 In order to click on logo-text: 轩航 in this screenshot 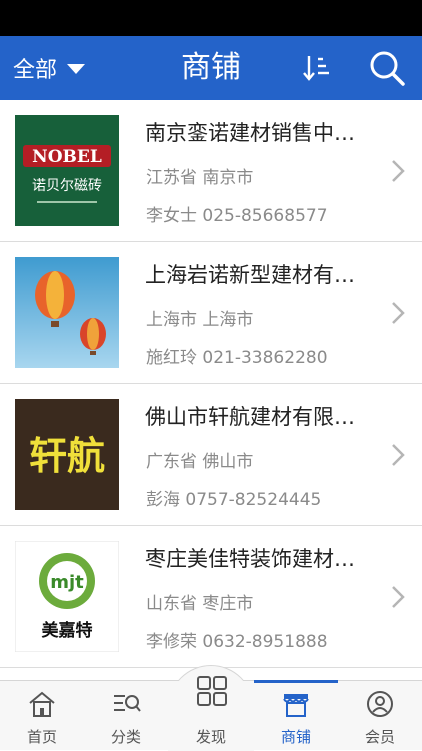, I will do `click(67, 455)`.